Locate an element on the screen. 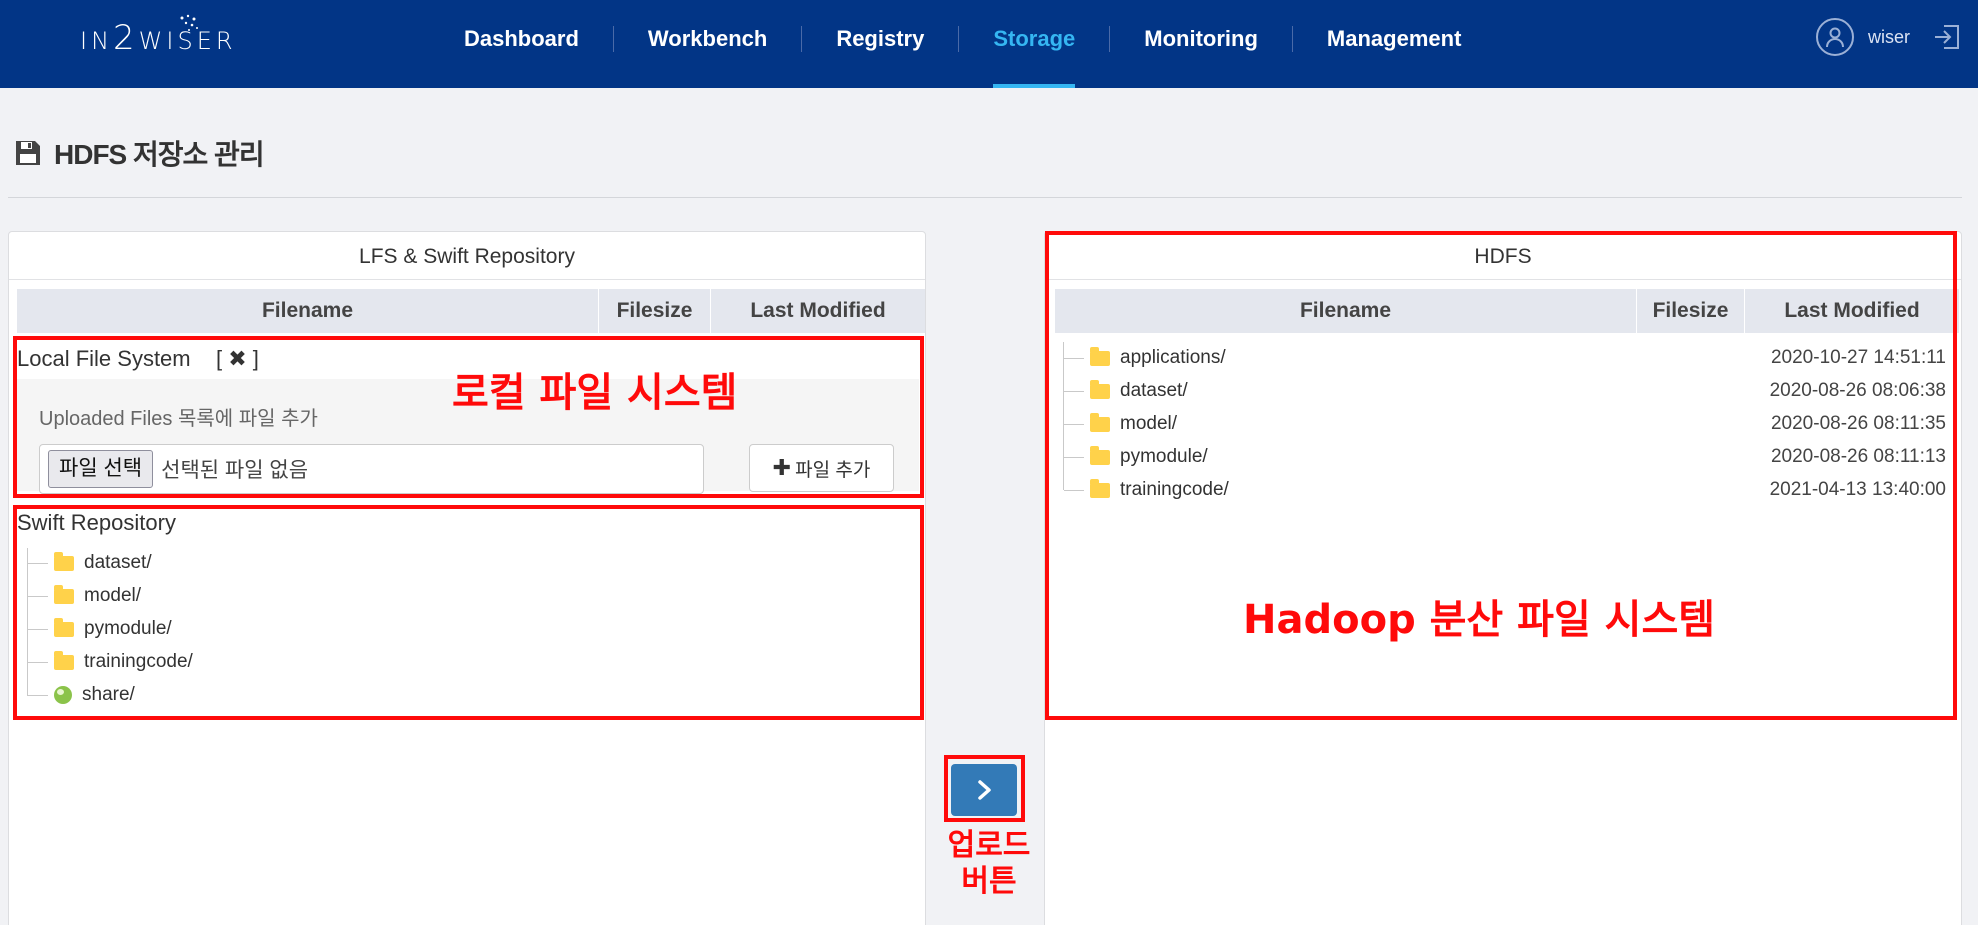 The image size is (1978, 925). title-divider is located at coordinates (985, 197).